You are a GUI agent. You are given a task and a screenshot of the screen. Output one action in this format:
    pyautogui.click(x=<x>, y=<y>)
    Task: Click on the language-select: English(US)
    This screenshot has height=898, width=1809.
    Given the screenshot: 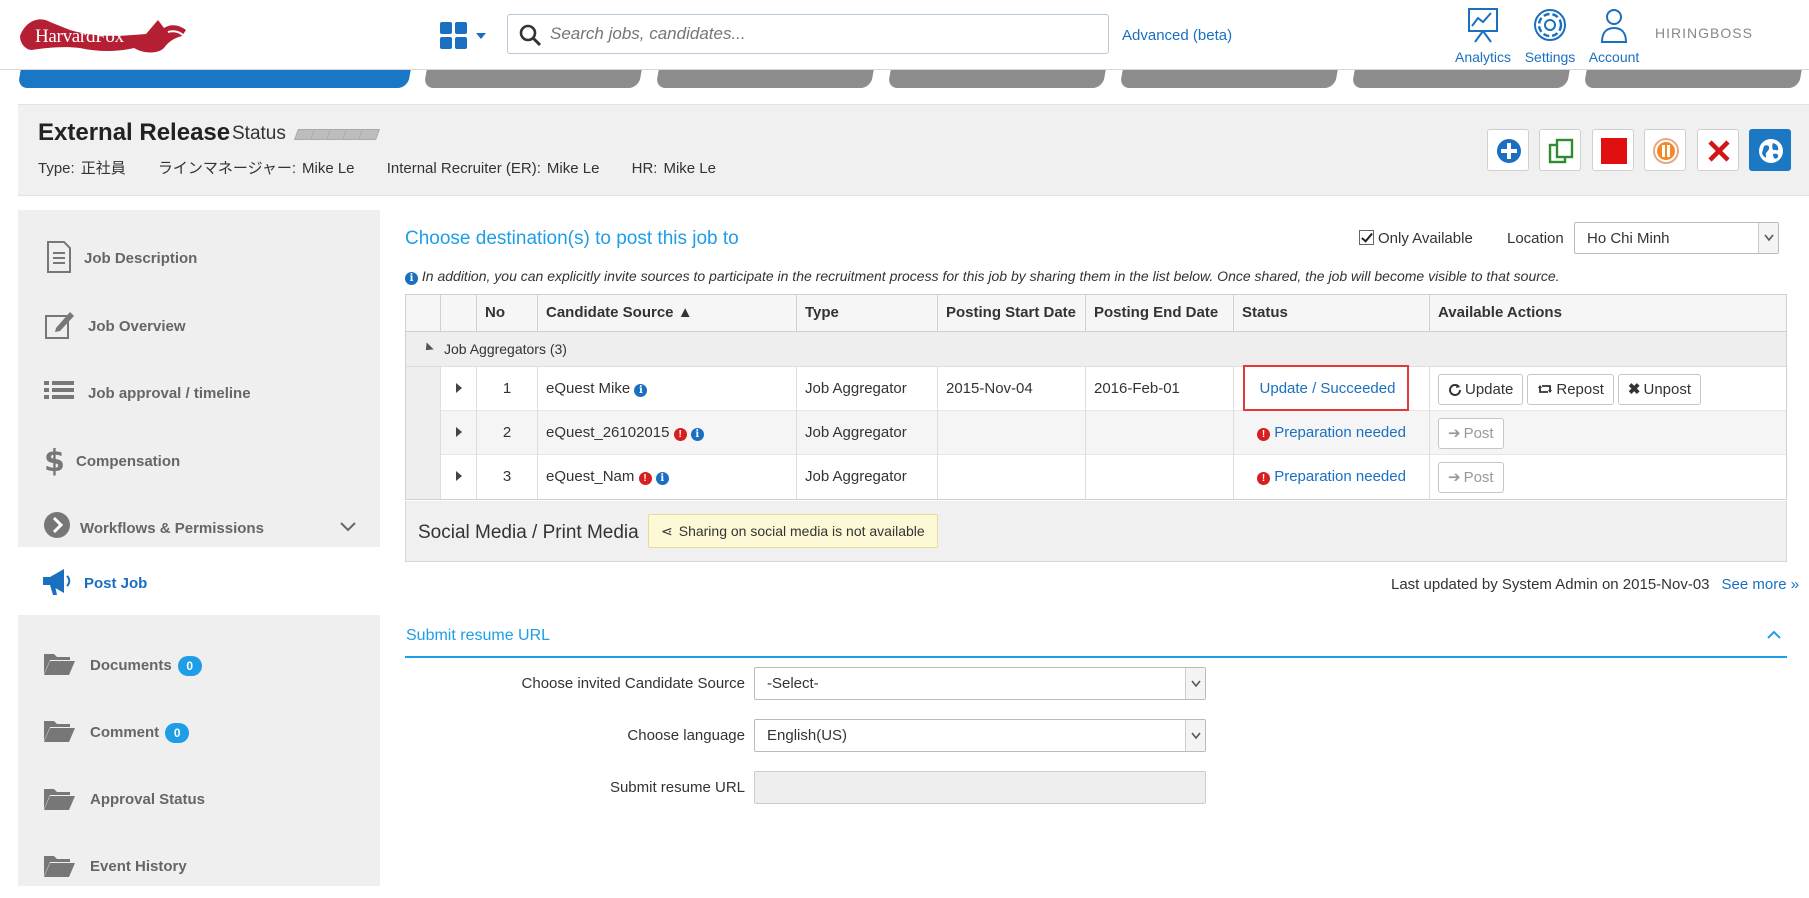 What is the action you would take?
    pyautogui.click(x=980, y=735)
    